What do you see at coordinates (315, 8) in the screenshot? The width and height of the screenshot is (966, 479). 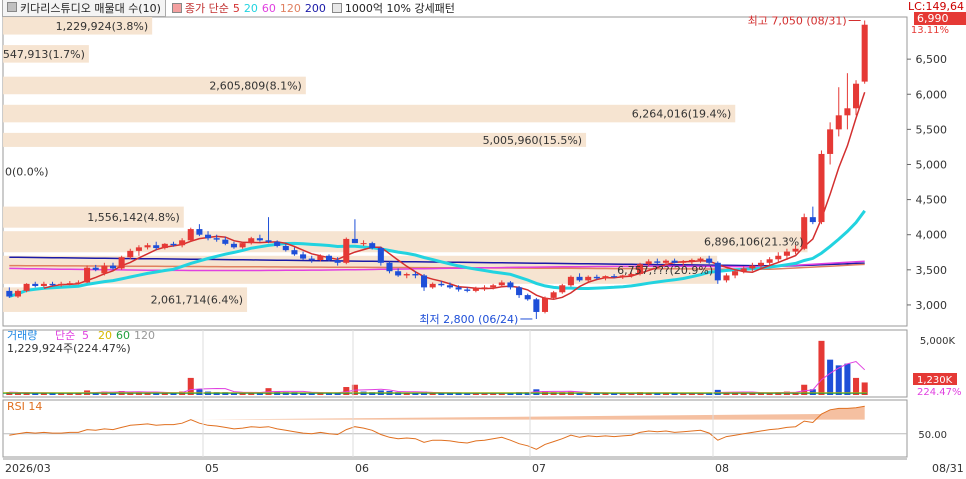 I see `ma-period-200: 200` at bounding box center [315, 8].